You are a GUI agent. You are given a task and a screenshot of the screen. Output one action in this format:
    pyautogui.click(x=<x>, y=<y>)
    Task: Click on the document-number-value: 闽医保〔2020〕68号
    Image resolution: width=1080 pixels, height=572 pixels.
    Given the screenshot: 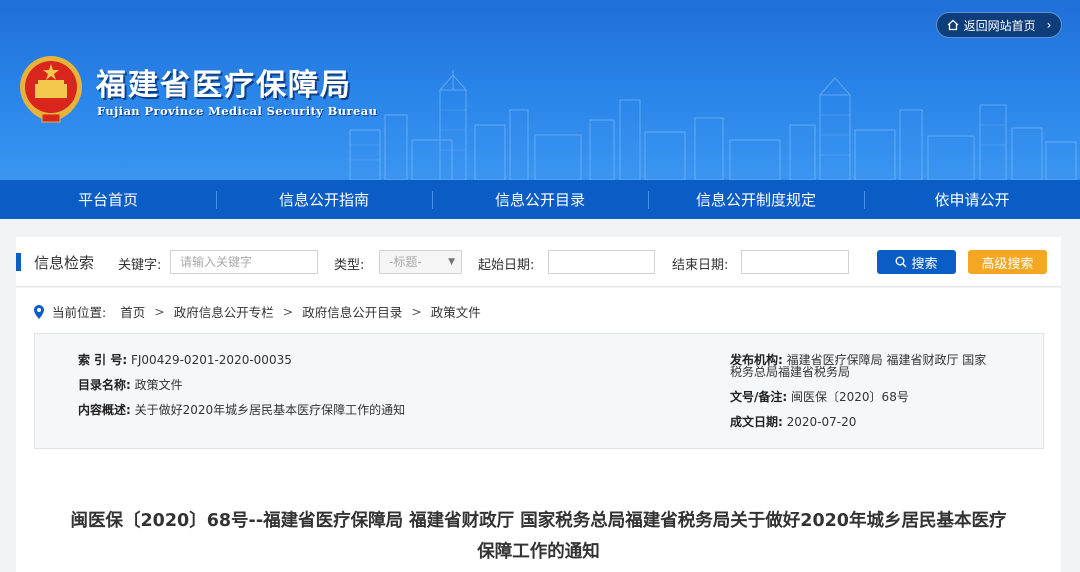 What is the action you would take?
    pyautogui.click(x=850, y=397)
    